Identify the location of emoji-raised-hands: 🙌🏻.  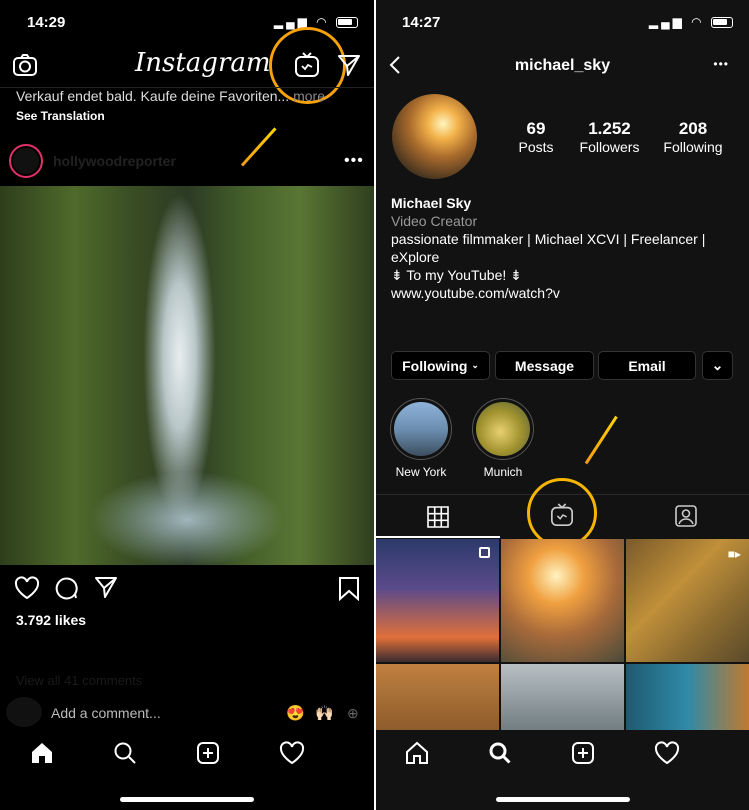
(324, 713).